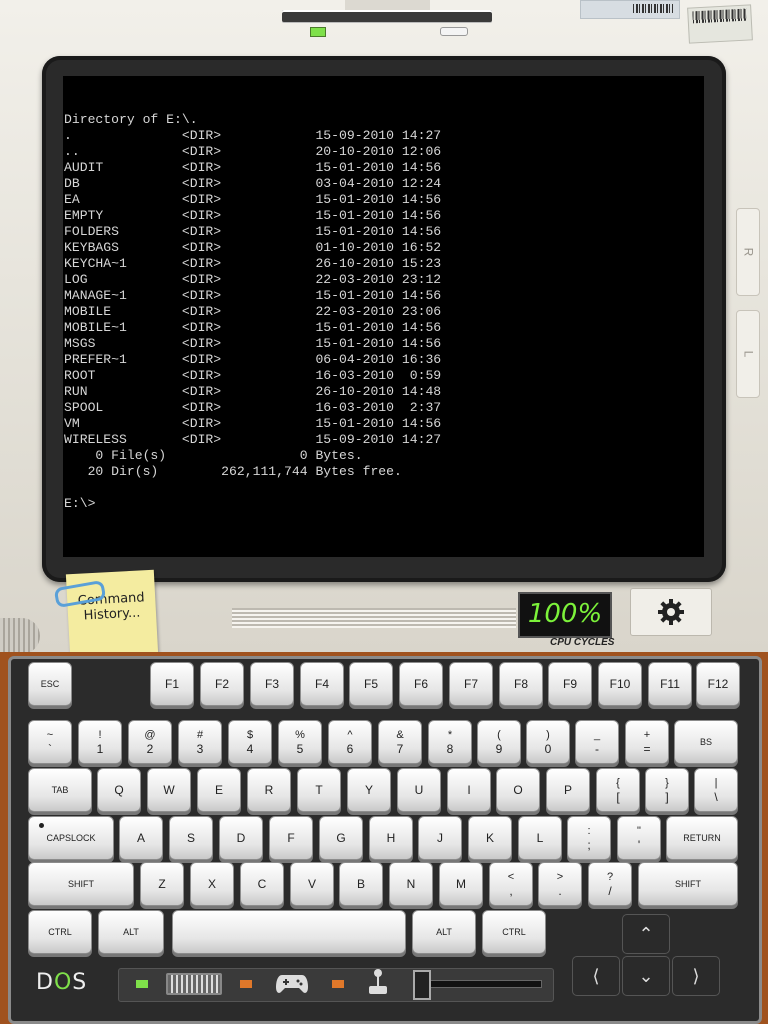 The width and height of the screenshot is (768, 1024). What do you see at coordinates (241, 838) in the screenshot?
I see `letter-key-d: D` at bounding box center [241, 838].